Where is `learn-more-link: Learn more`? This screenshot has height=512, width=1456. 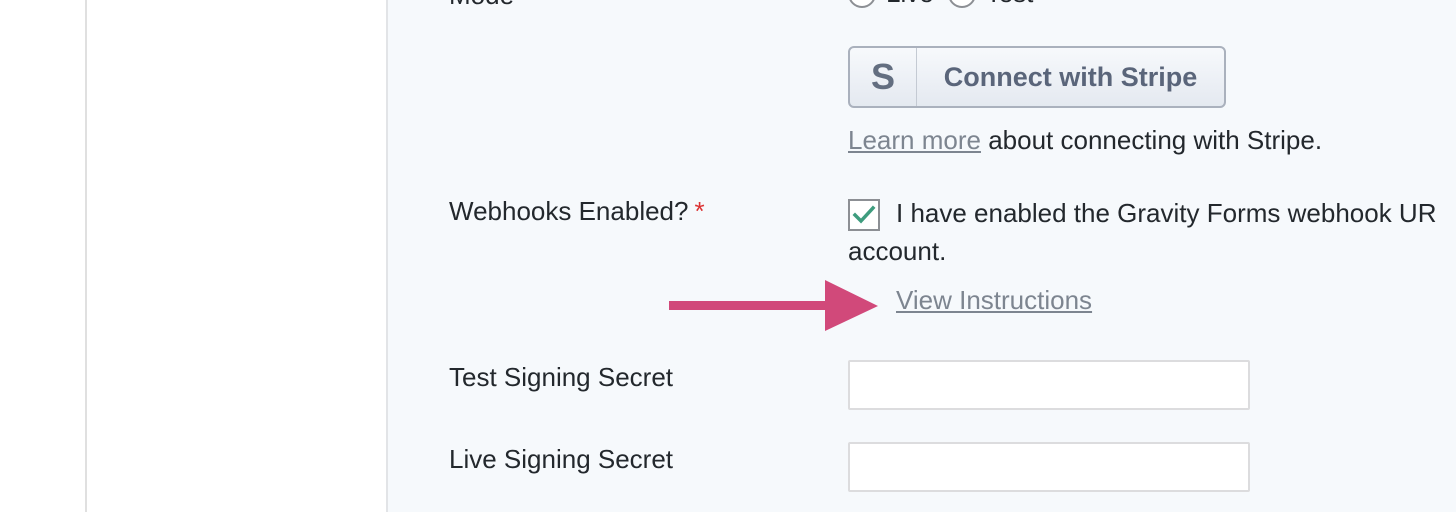 learn-more-link: Learn more is located at coordinates (914, 140).